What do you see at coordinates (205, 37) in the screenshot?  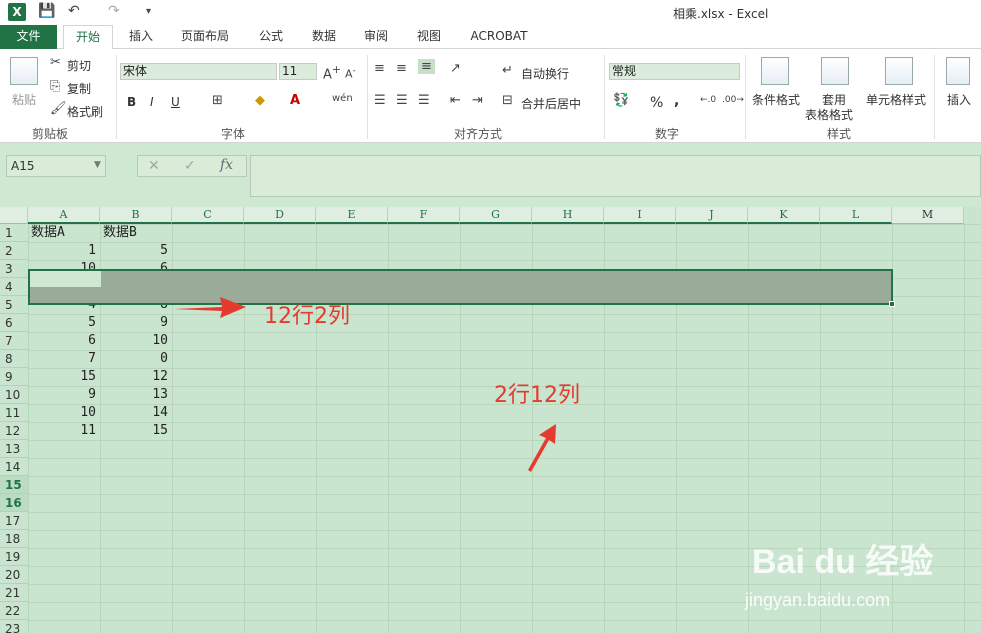 I see `tab-page-layout: 页面布局` at bounding box center [205, 37].